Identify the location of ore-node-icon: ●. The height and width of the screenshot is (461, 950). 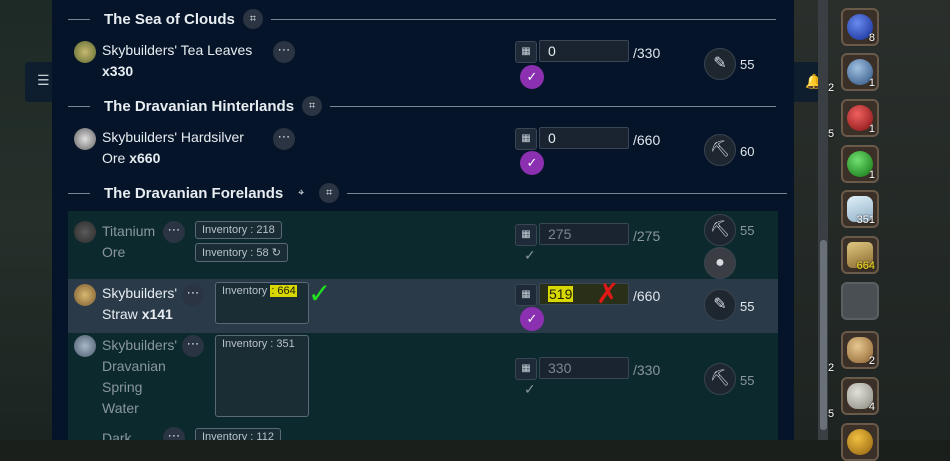
(720, 263).